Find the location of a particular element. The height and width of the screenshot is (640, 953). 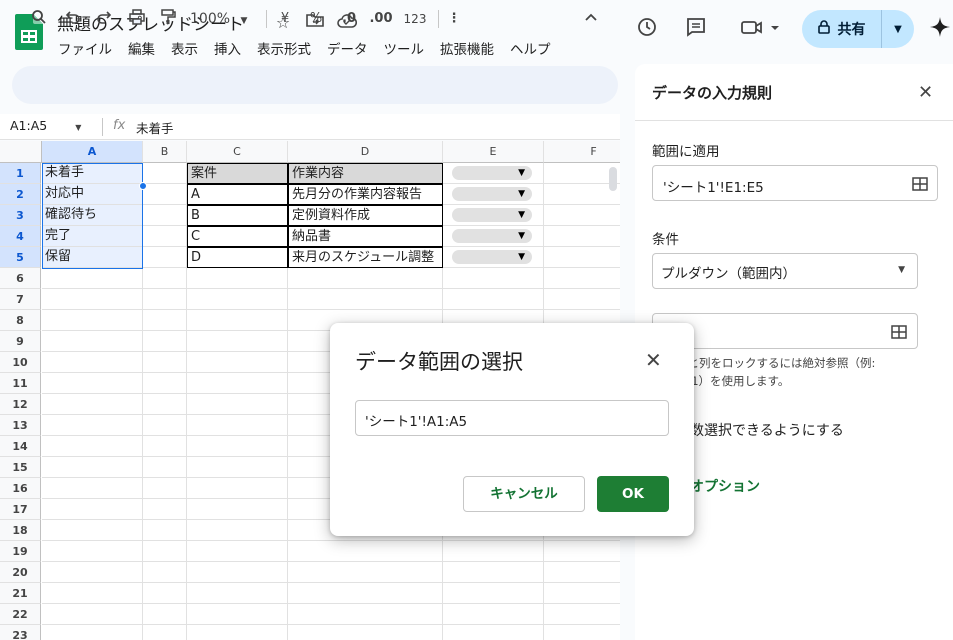

row-header: 16 is located at coordinates (20, 488).